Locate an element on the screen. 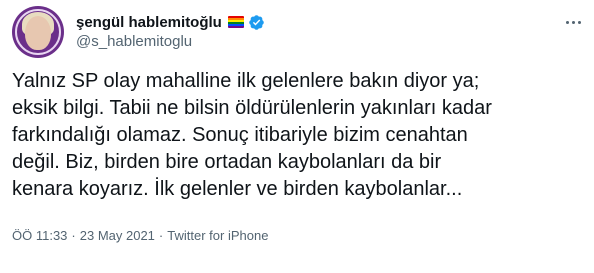 This screenshot has height=273, width=594. author-handle: @s_hablemitoglu is located at coordinates (134, 41).